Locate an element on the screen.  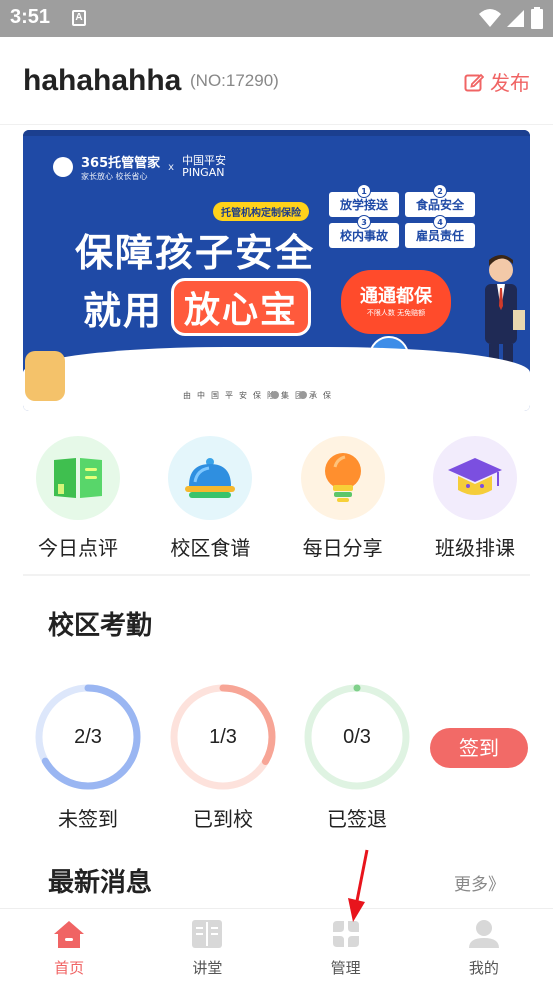
feature-label: 放学接送 is located at coordinates (363, 205).